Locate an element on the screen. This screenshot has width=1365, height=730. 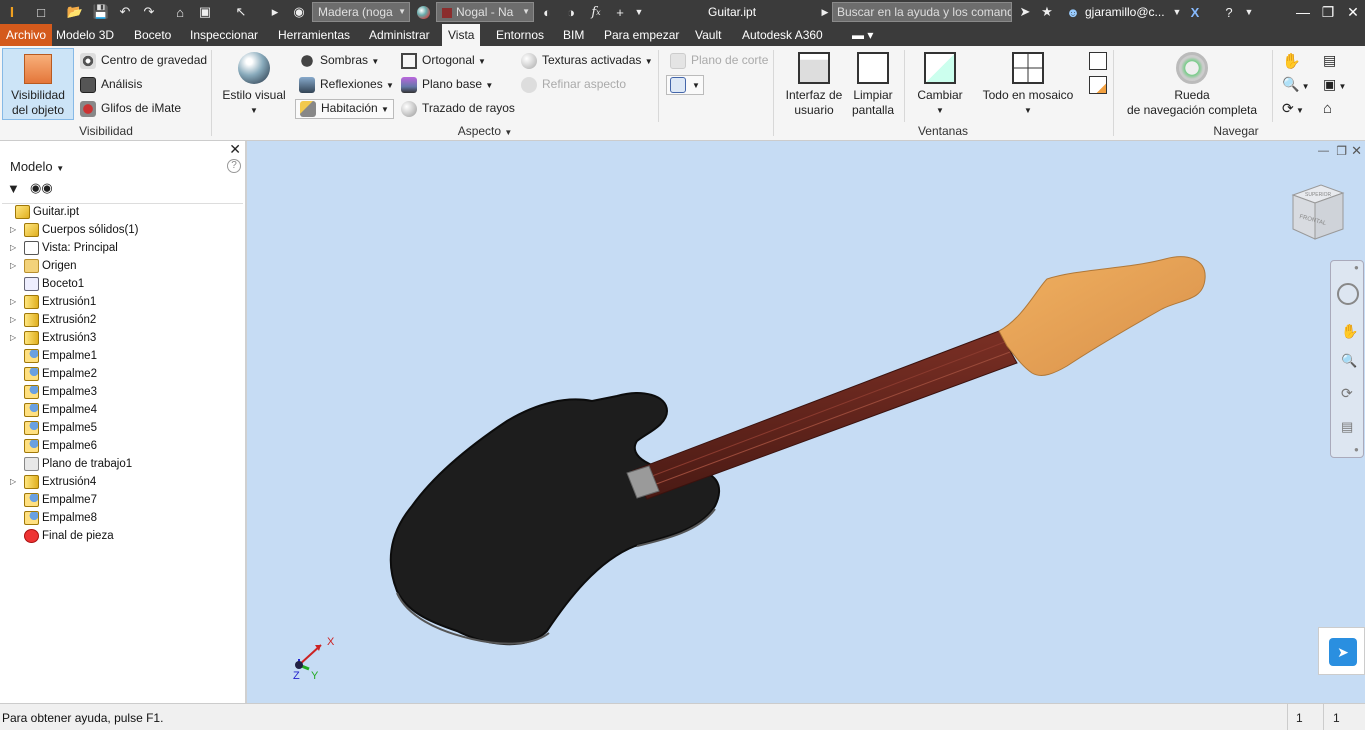
tree-item: Plano de trabajo1 is located at coordinates (120, 464).